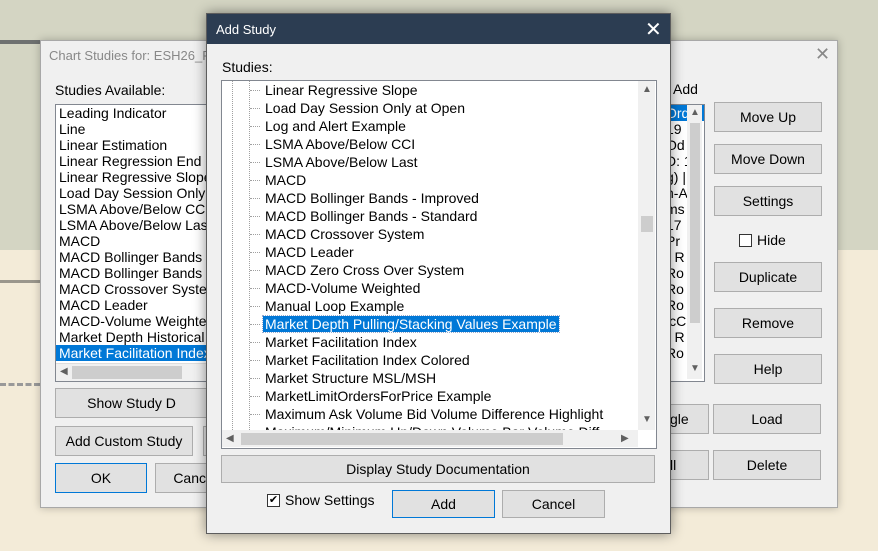 The height and width of the screenshot is (551, 878). I want to click on cancel-button: Canc, so click(182, 478).